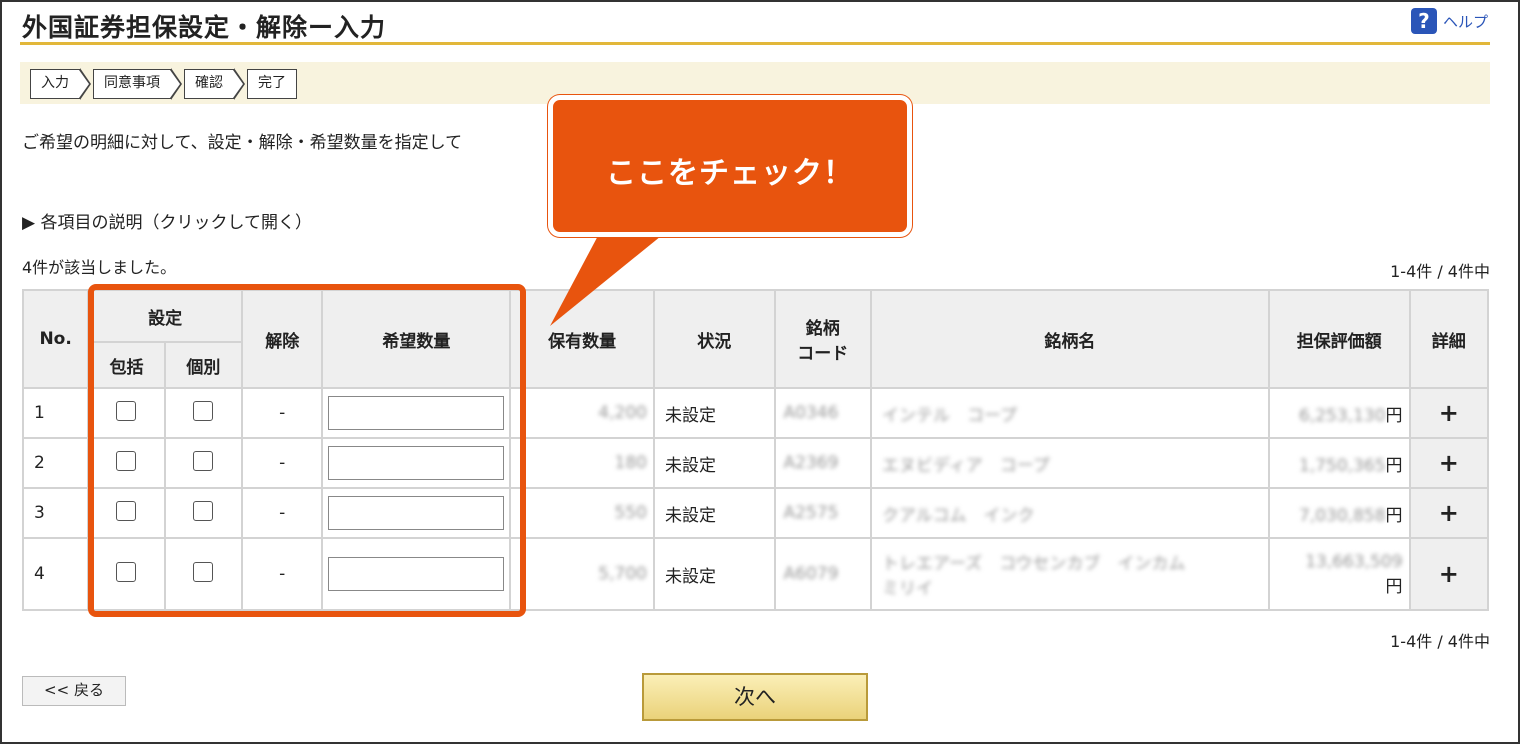  Describe the element at coordinates (622, 574) in the screenshot. I see `holding-qty: 5,700` at that location.